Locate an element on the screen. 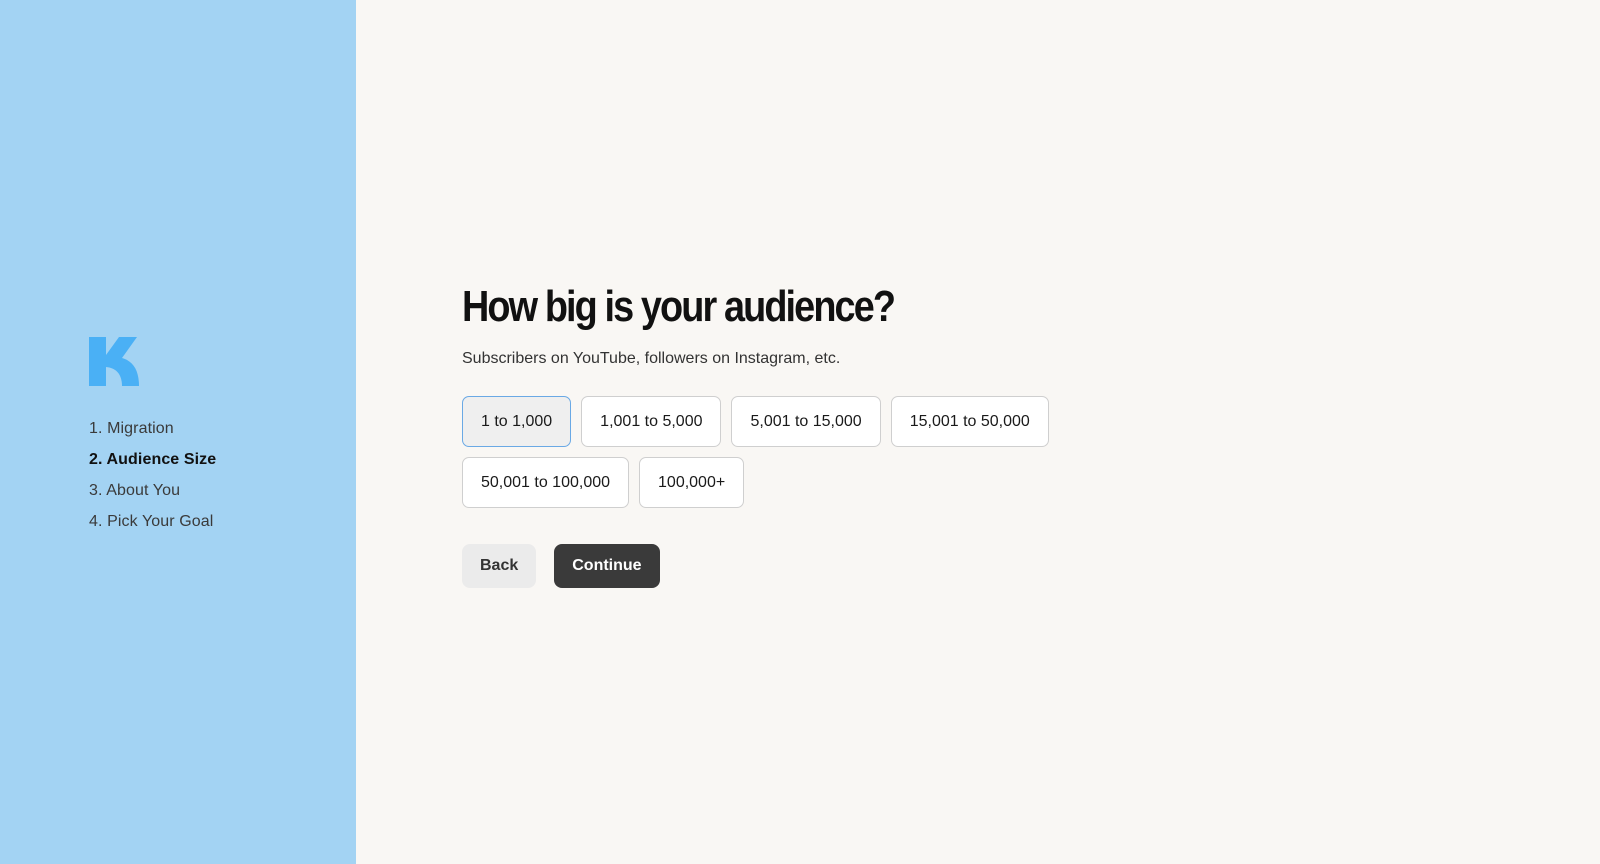  page-title: How big is your audience? is located at coordinates (679, 306).